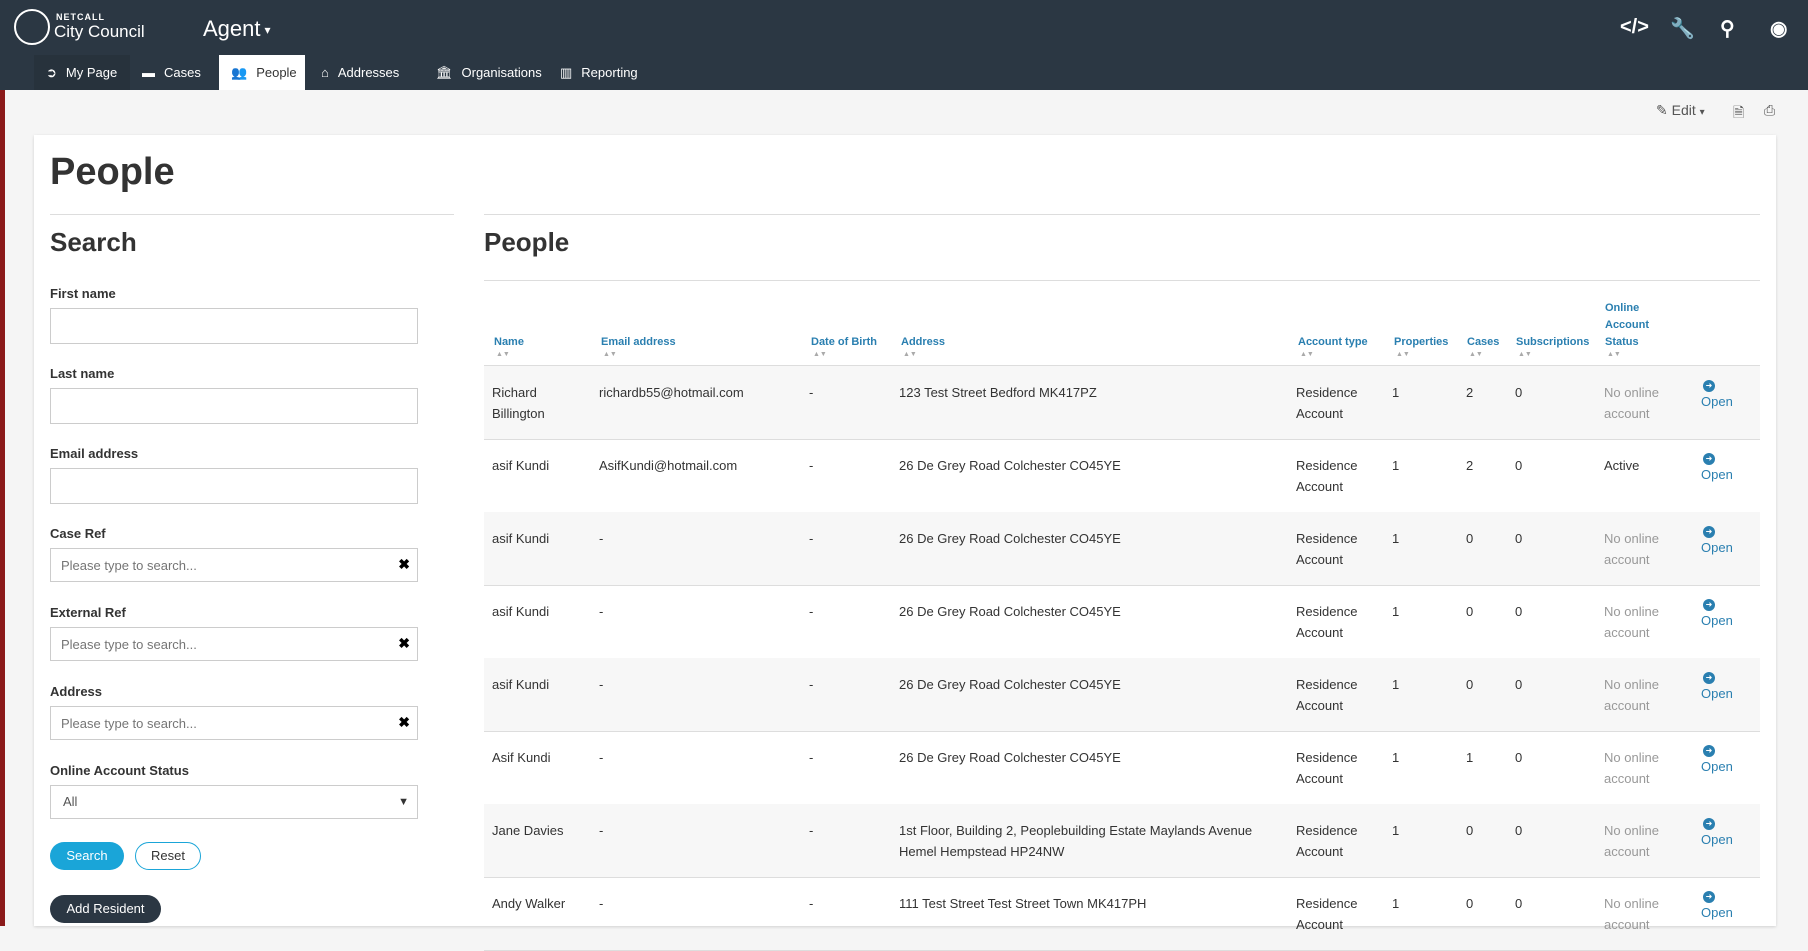  I want to click on chevron-down-icon: ▼, so click(403, 802).